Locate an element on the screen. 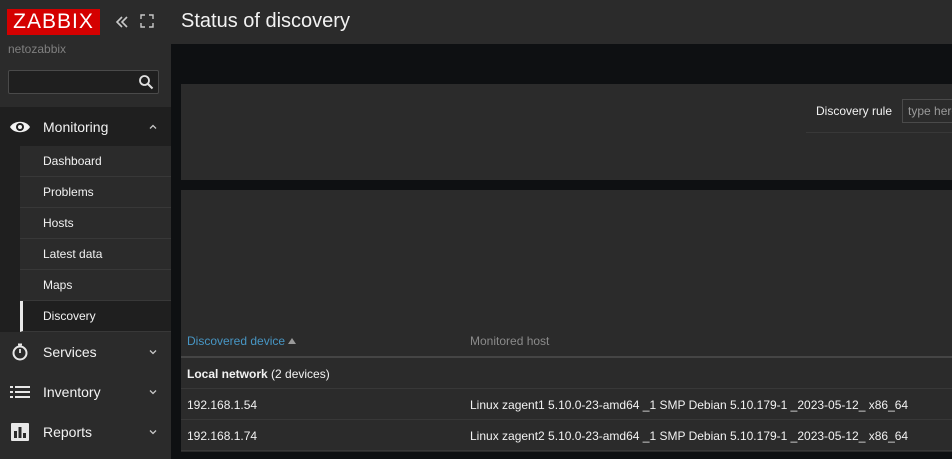 This screenshot has width=952, height=459. sidebar-item-dashboard: Dashboard is located at coordinates (95, 161).